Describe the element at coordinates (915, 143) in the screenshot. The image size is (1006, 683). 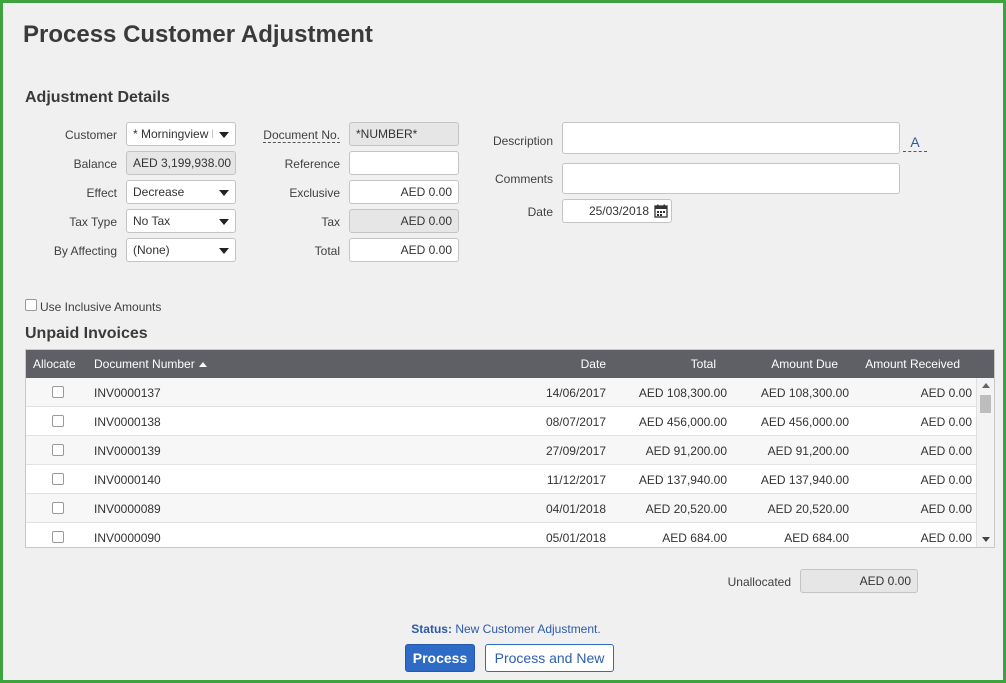
I see `font-format-button: A` at that location.